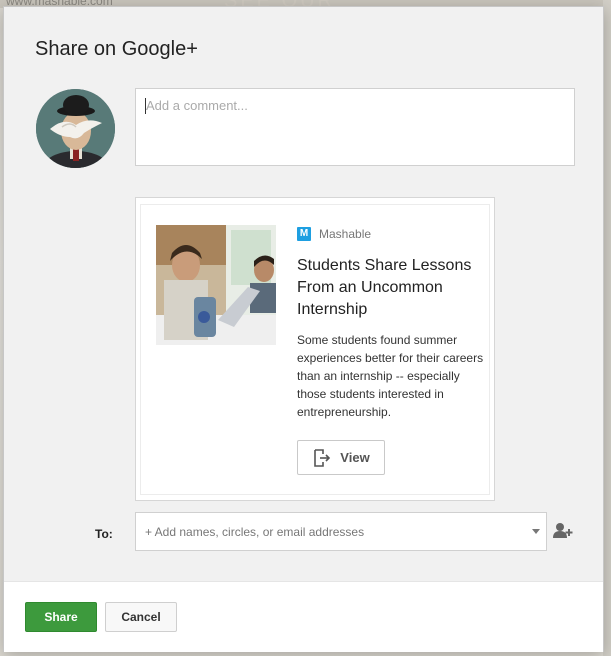  Describe the element at coordinates (322, 457) in the screenshot. I see `open-external-icon` at that location.